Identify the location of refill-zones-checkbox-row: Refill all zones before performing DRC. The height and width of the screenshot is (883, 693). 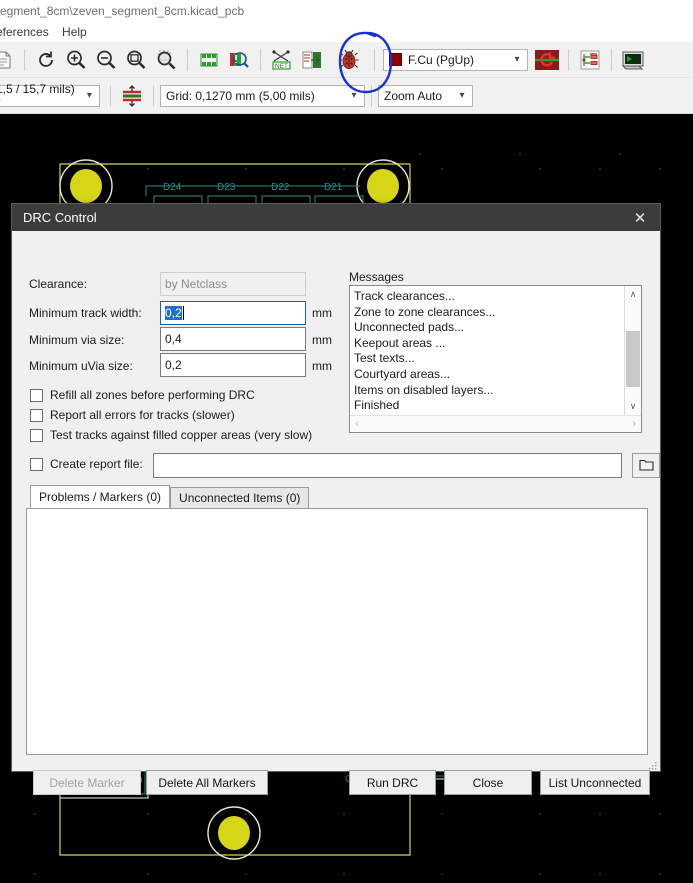
(142, 395).